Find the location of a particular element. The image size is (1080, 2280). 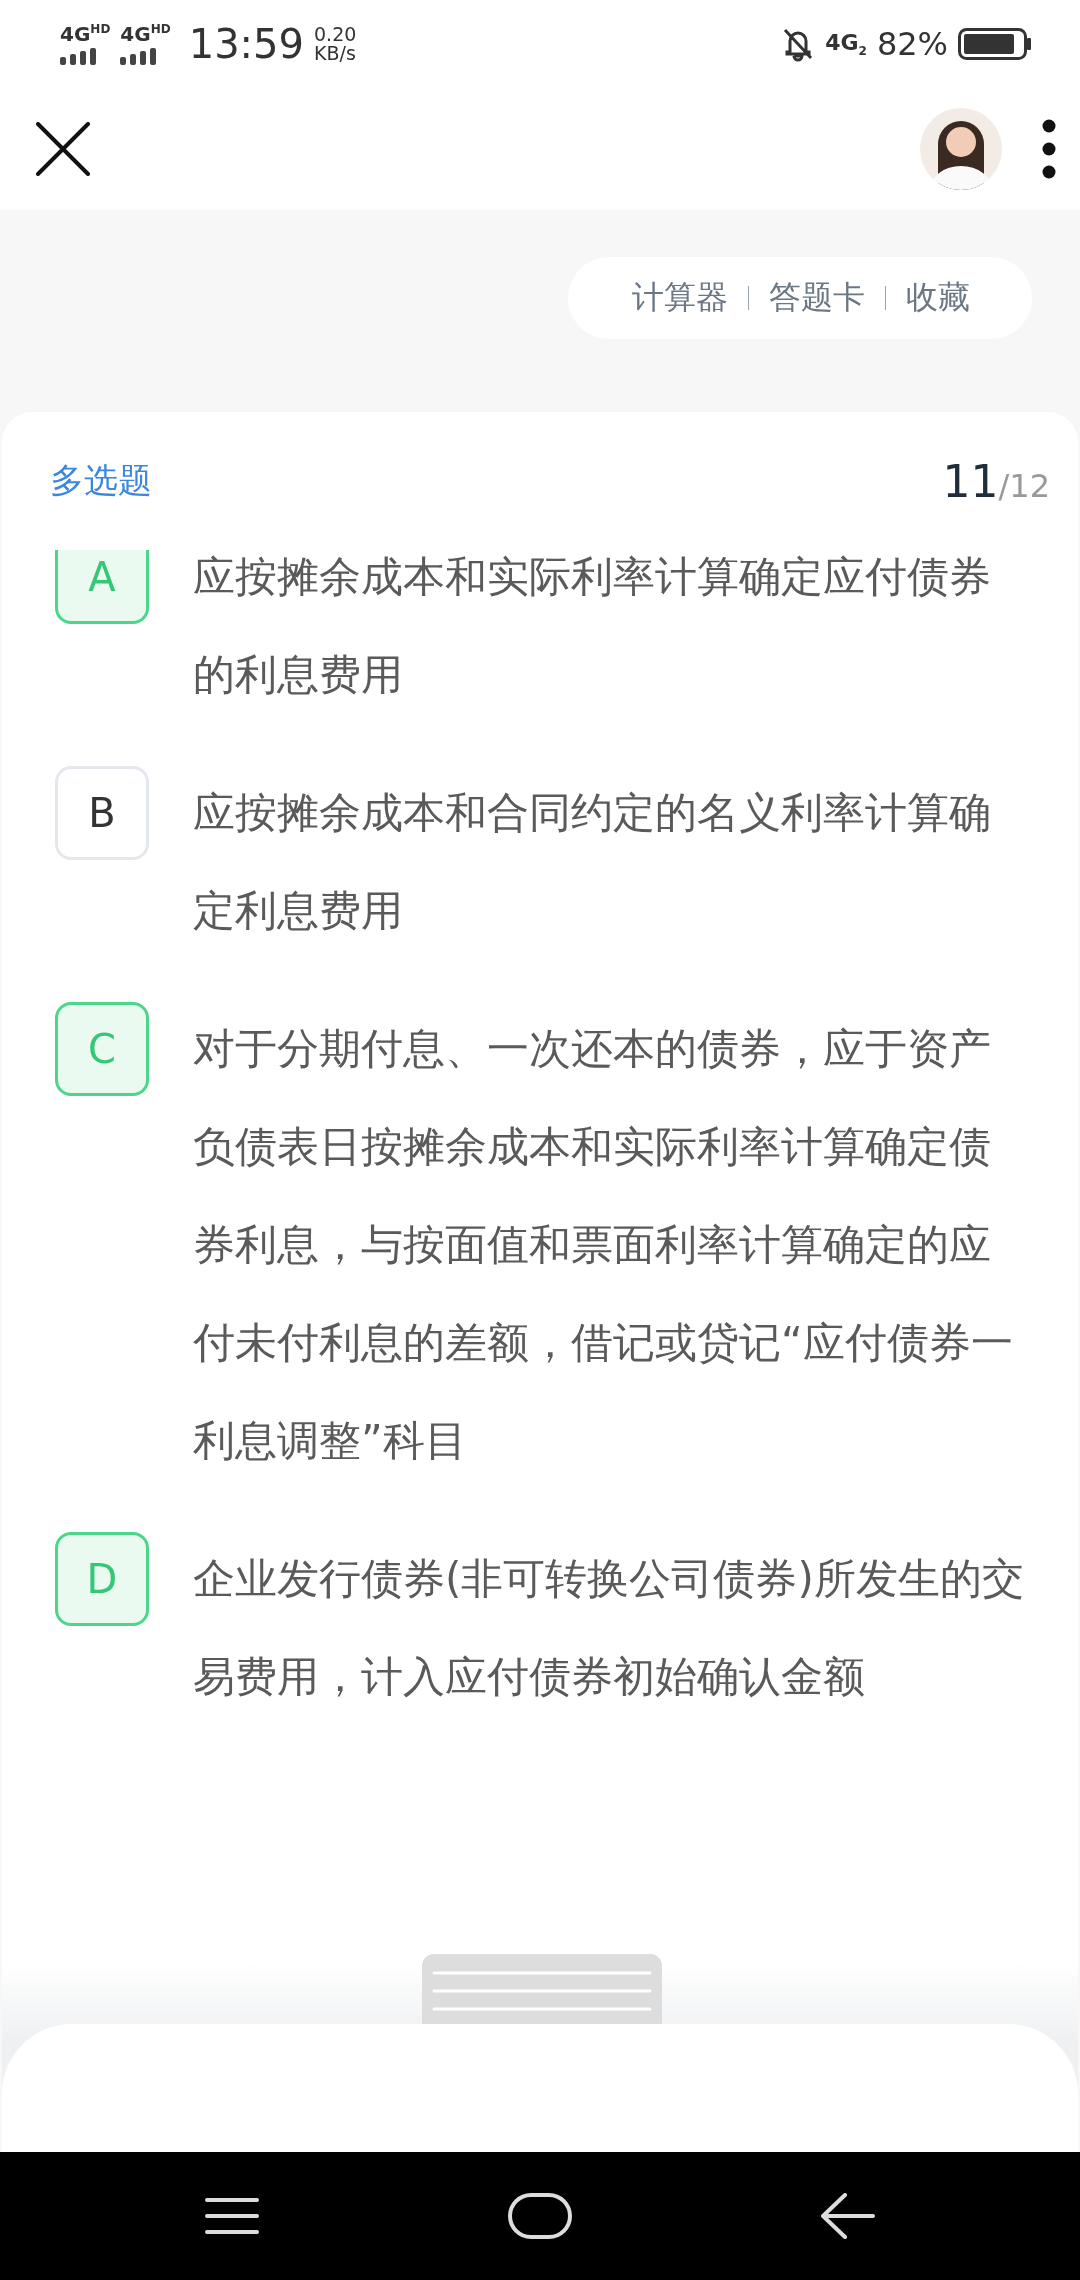

question-number: 11 is located at coordinates (970, 481).